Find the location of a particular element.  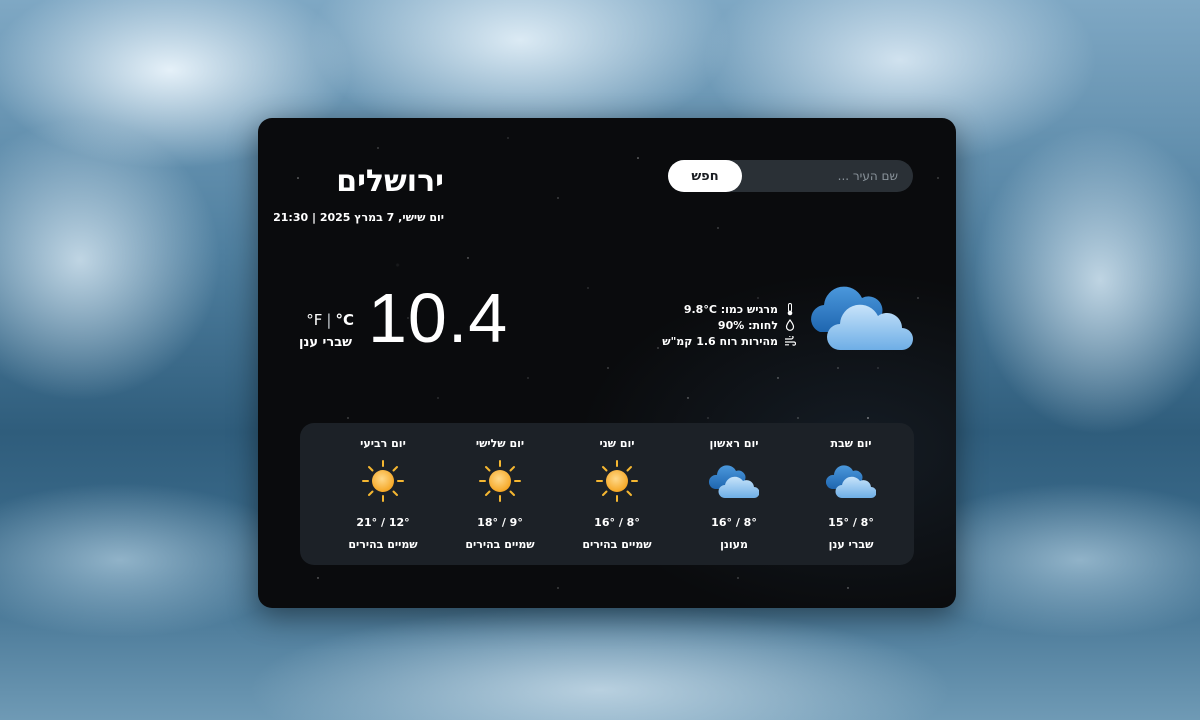

forecast-day: יום רביעי 12° / 21° שמיים בהירים is located at coordinates (383, 494).